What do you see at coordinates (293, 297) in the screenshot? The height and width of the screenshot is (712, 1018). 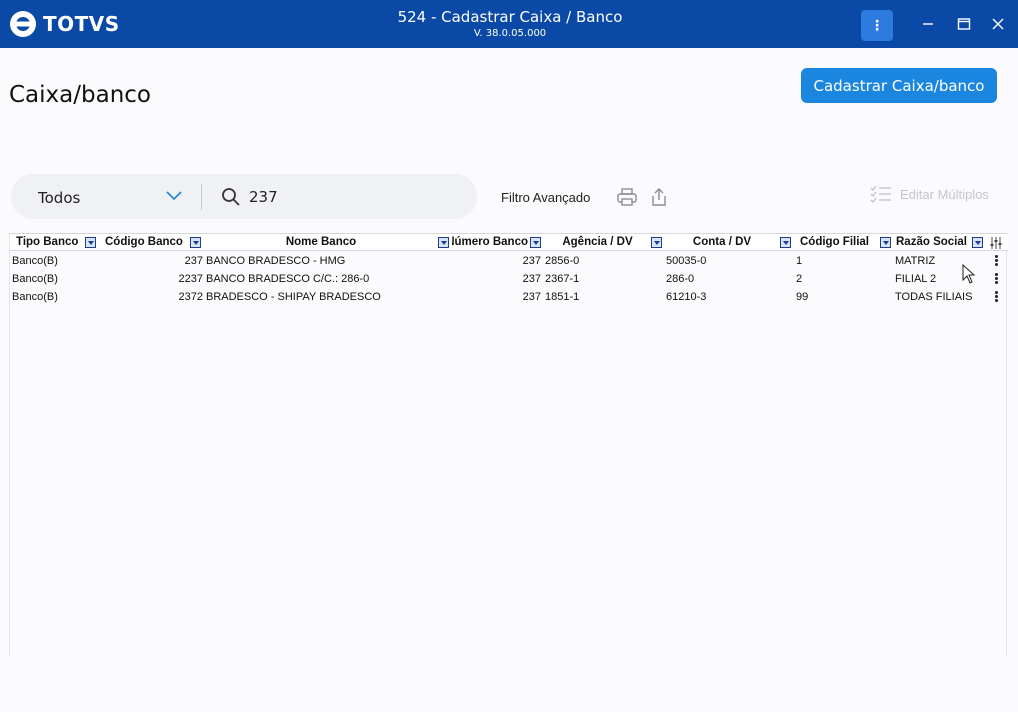 I see `cell-nome-banco: BRADESCO - SHIPAY BRADESCO` at bounding box center [293, 297].